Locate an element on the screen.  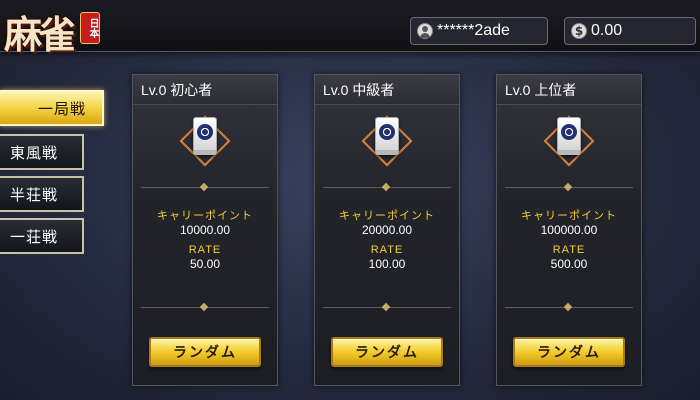
sidebar-item-ichichan: 一荘戦 is located at coordinates (42, 236).